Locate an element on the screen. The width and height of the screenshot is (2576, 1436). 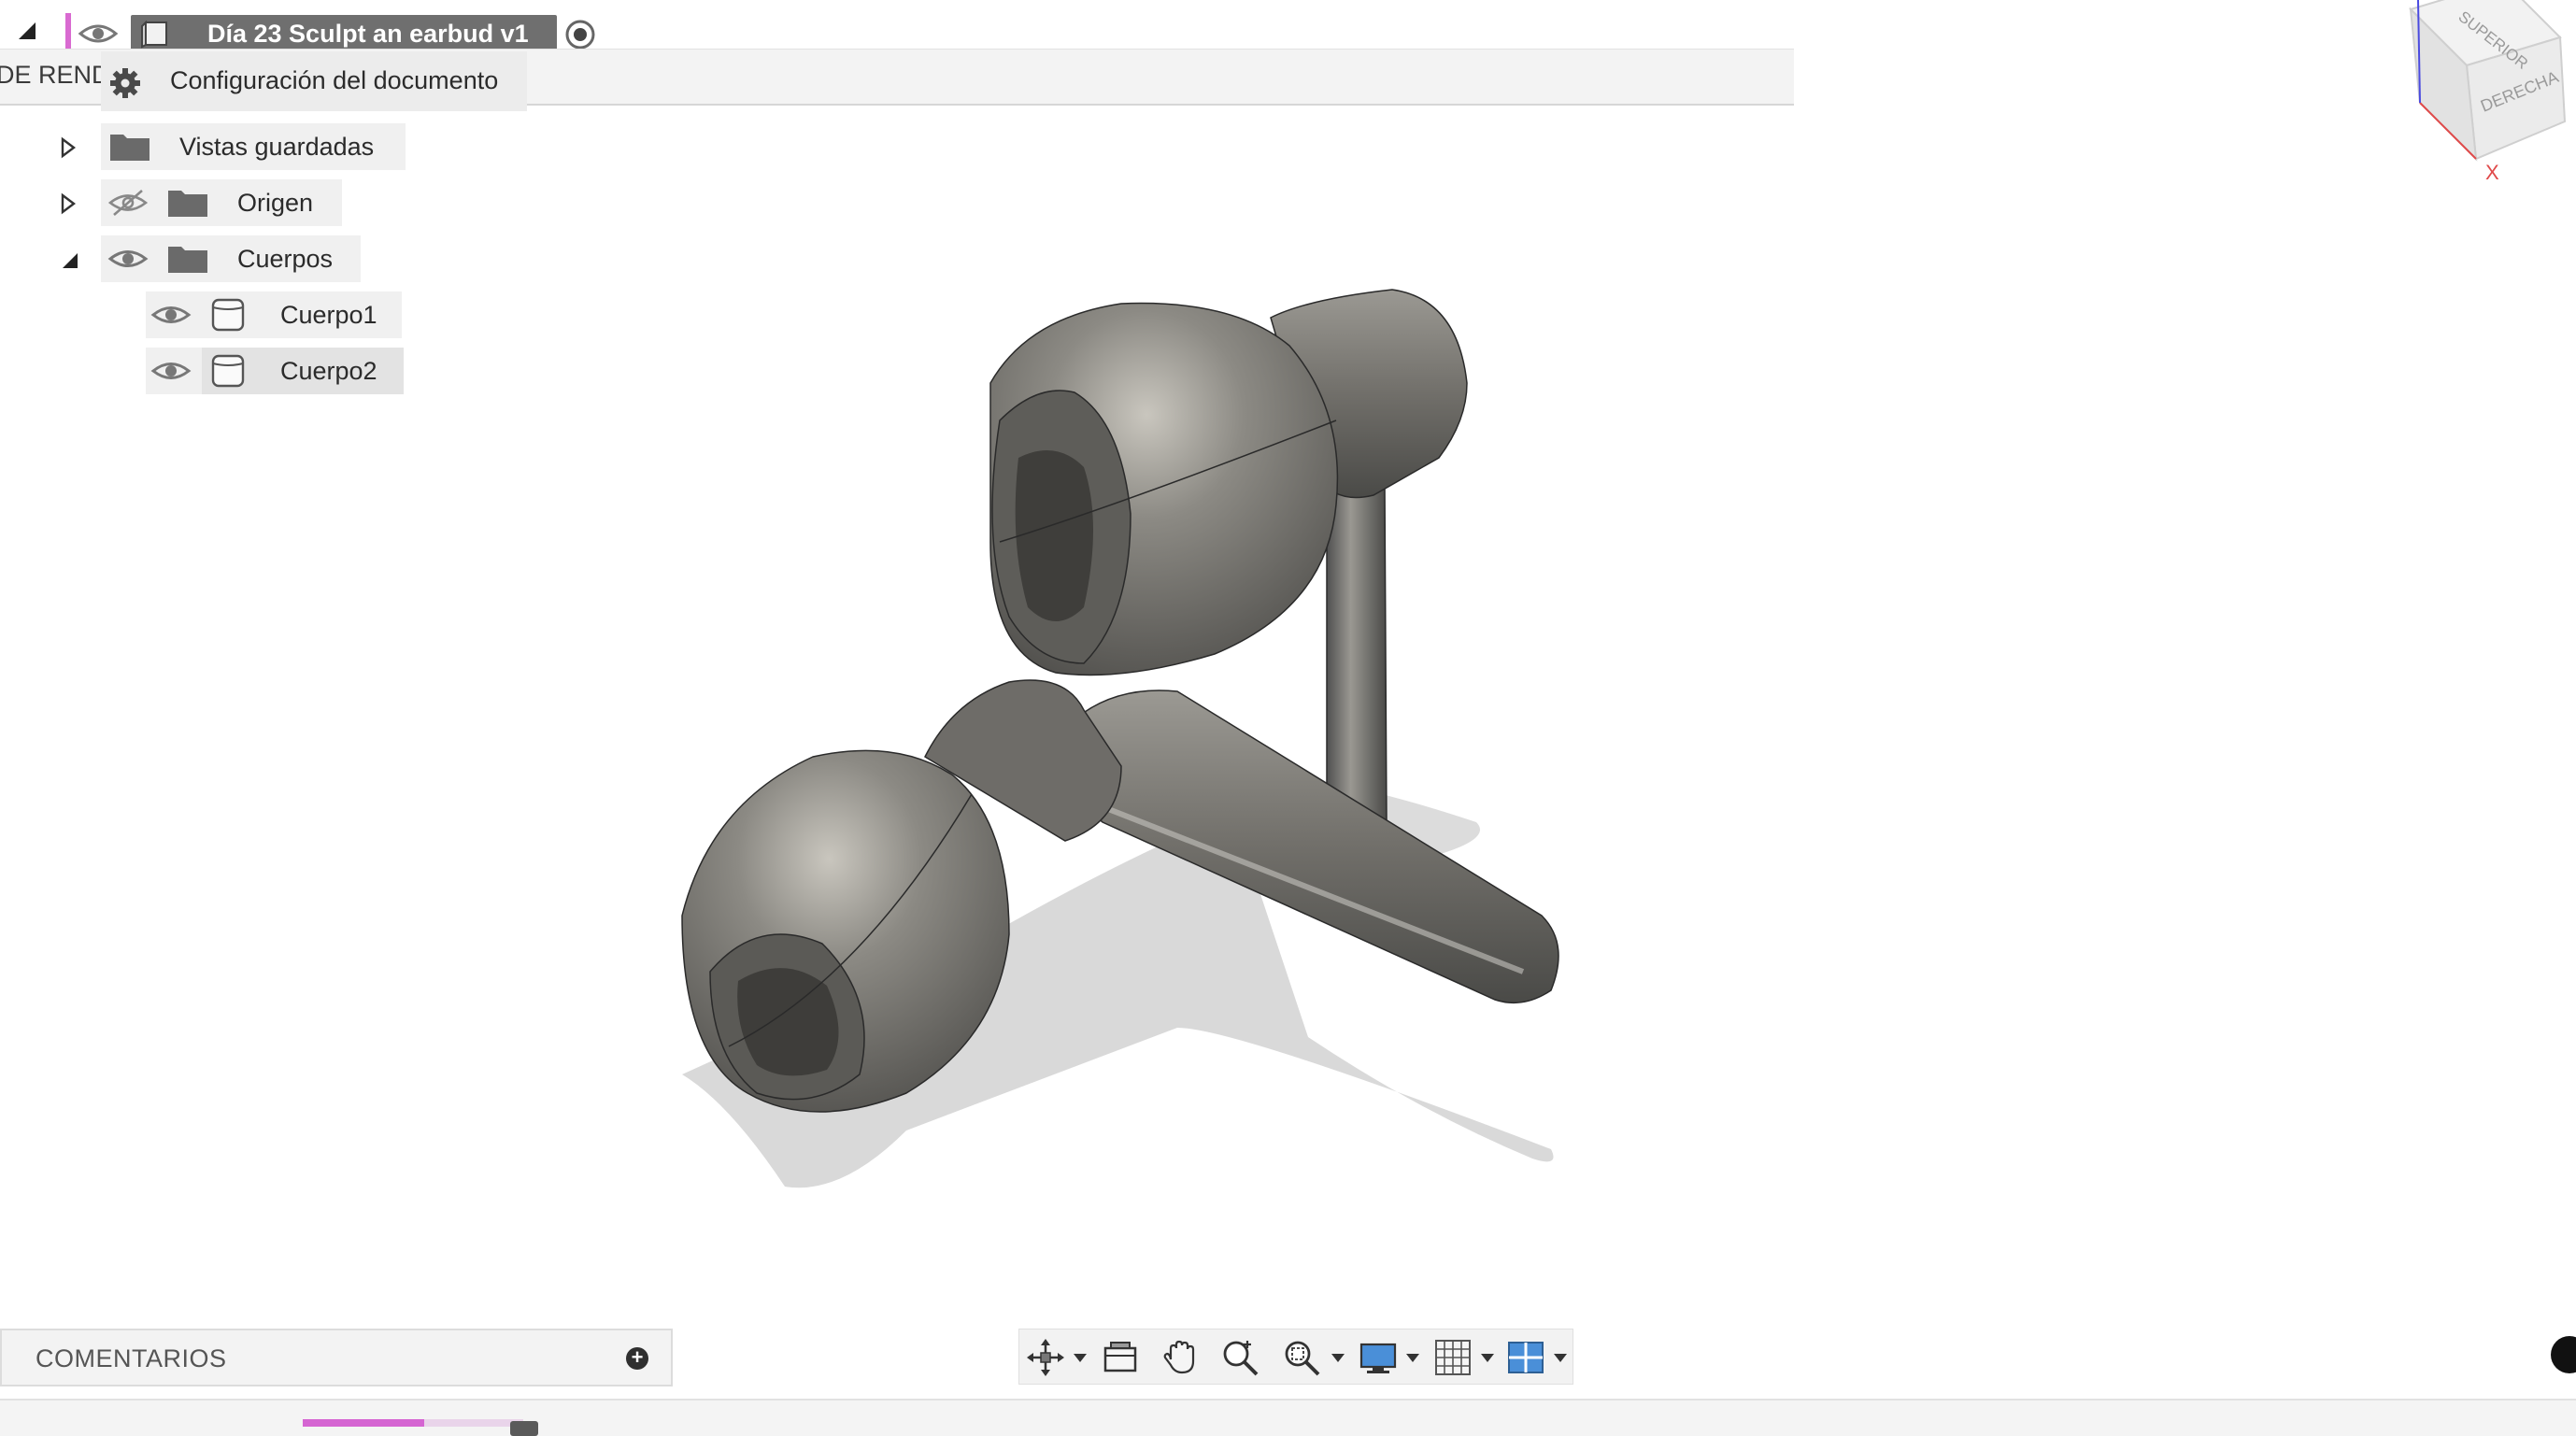
render-tab-label: DE RENDE is located at coordinates (51, 75).